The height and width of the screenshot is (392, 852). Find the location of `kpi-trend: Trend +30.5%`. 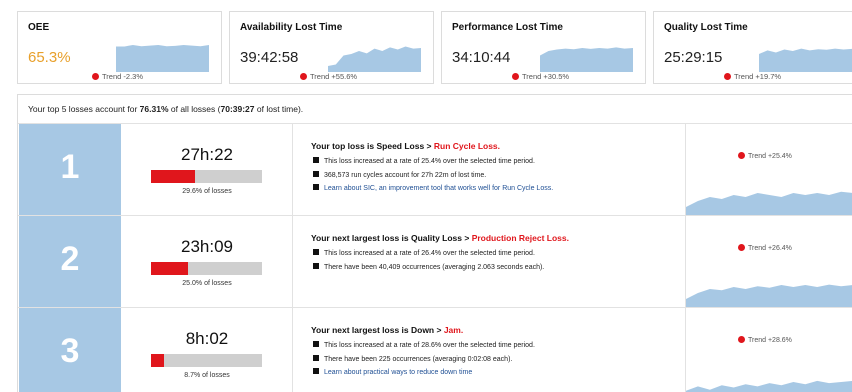

kpi-trend: Trend +30.5% is located at coordinates (540, 76).